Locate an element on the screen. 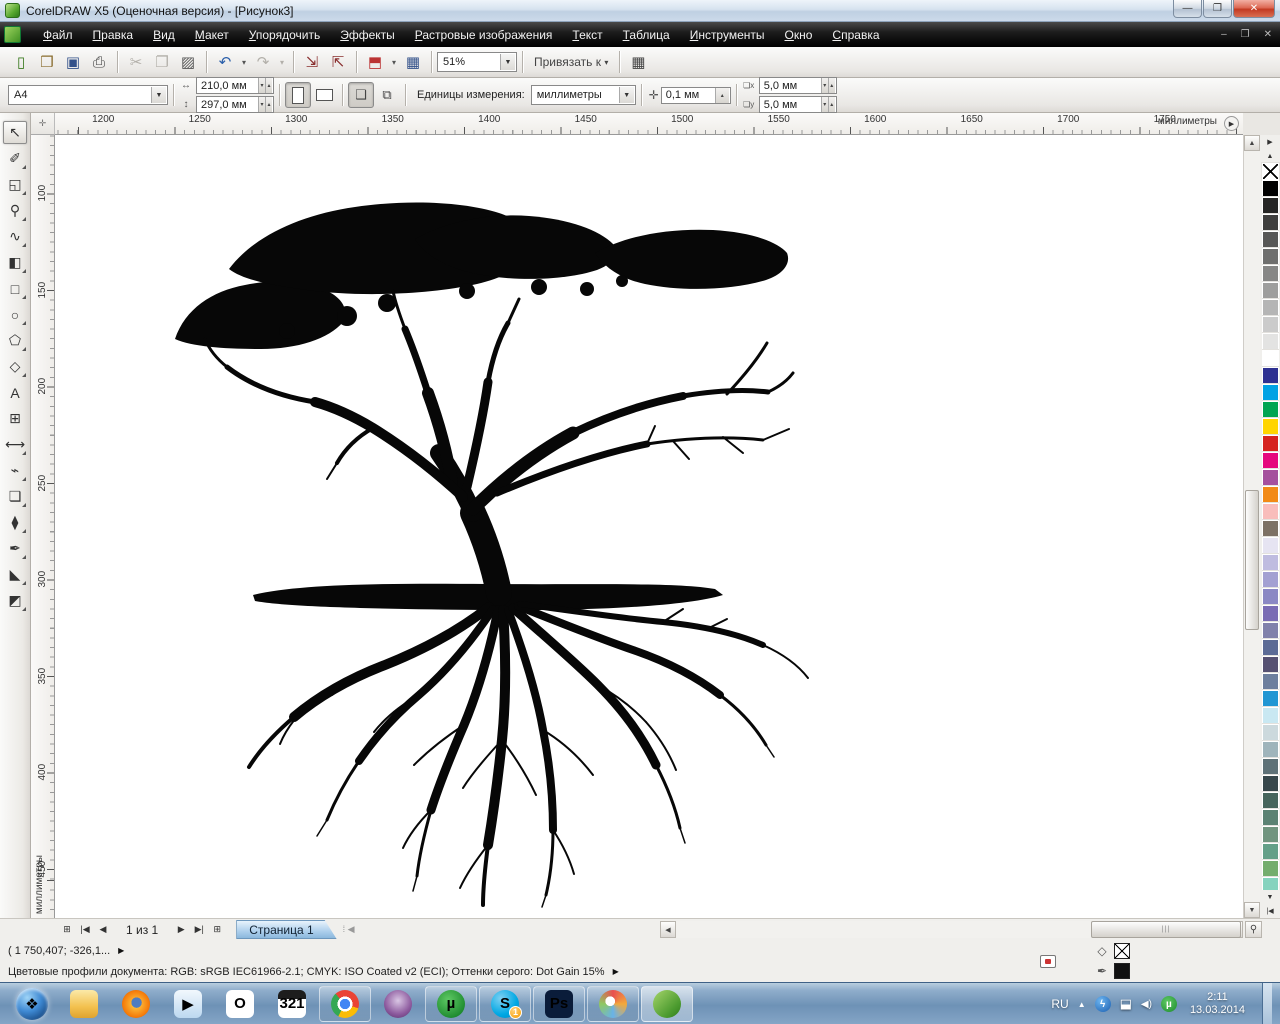  smart-fill-tool-icon: ◧ is located at coordinates (15, 262).